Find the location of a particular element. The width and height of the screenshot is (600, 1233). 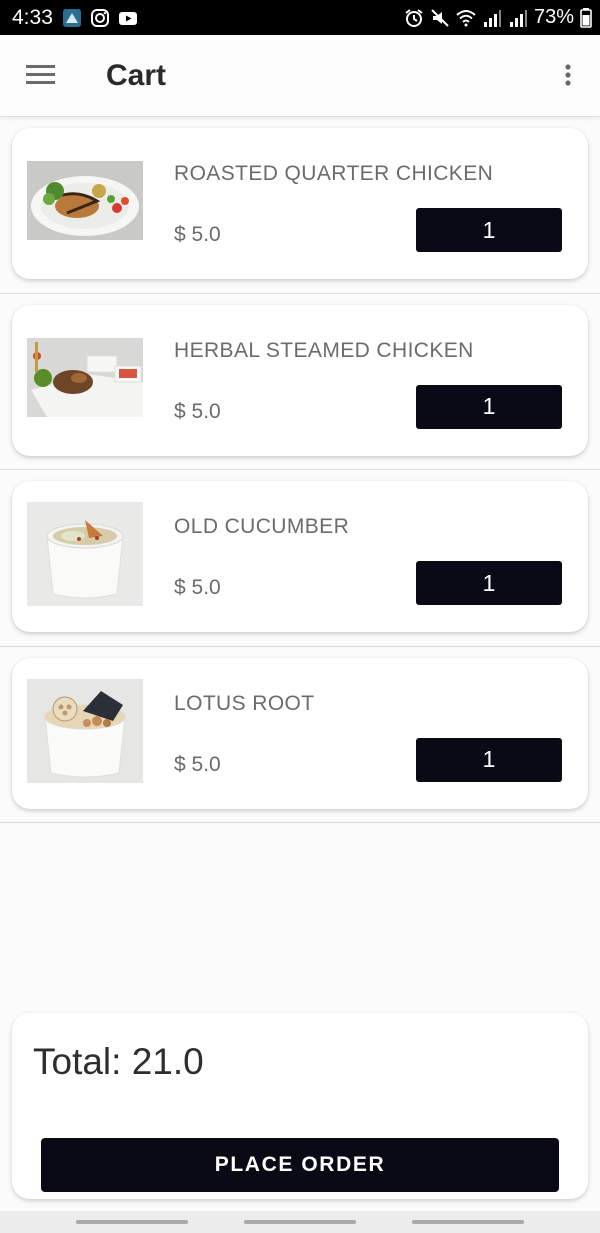

navigation-bar is located at coordinates (300, 1222).